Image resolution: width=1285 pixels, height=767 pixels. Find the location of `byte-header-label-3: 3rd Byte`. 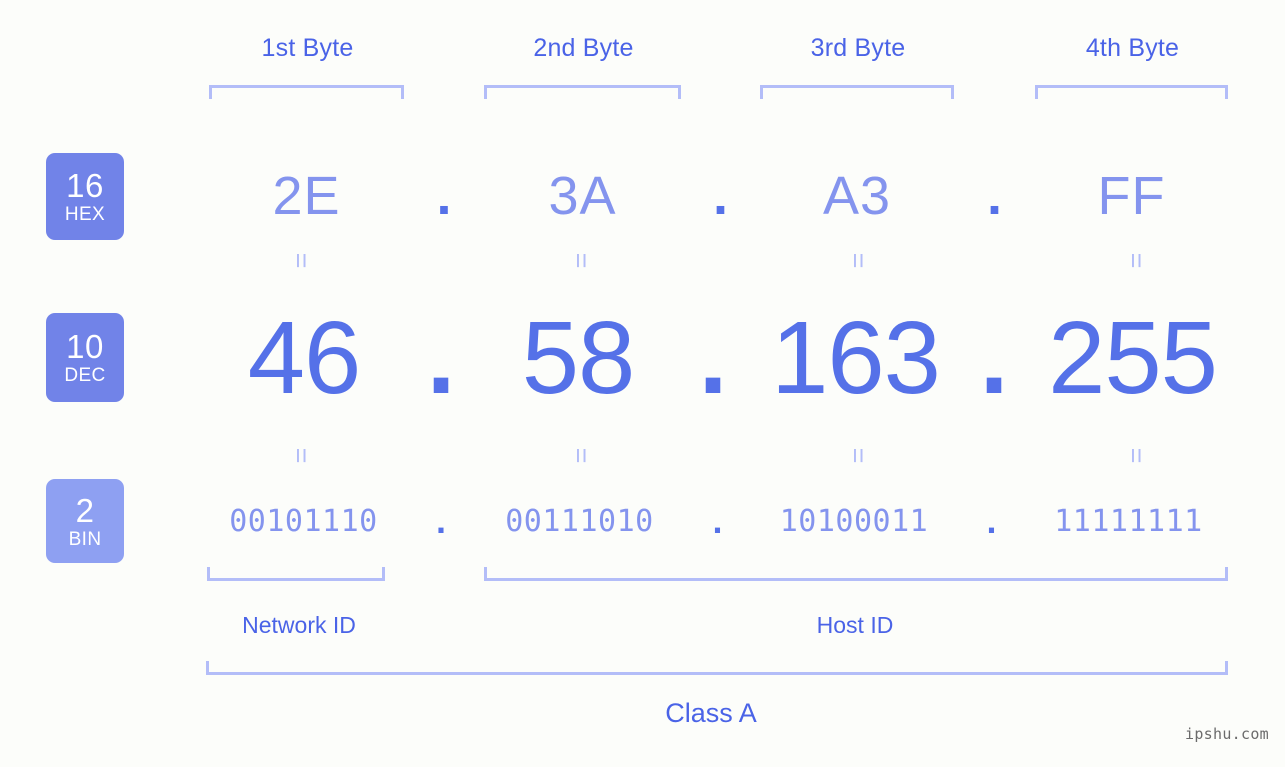

byte-header-label-3: 3rd Byte is located at coordinates (858, 48).